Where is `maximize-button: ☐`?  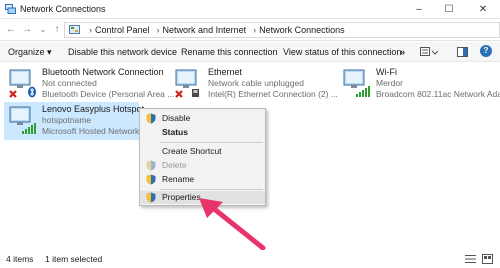
maximize-button: ☐ is located at coordinates (449, 9).